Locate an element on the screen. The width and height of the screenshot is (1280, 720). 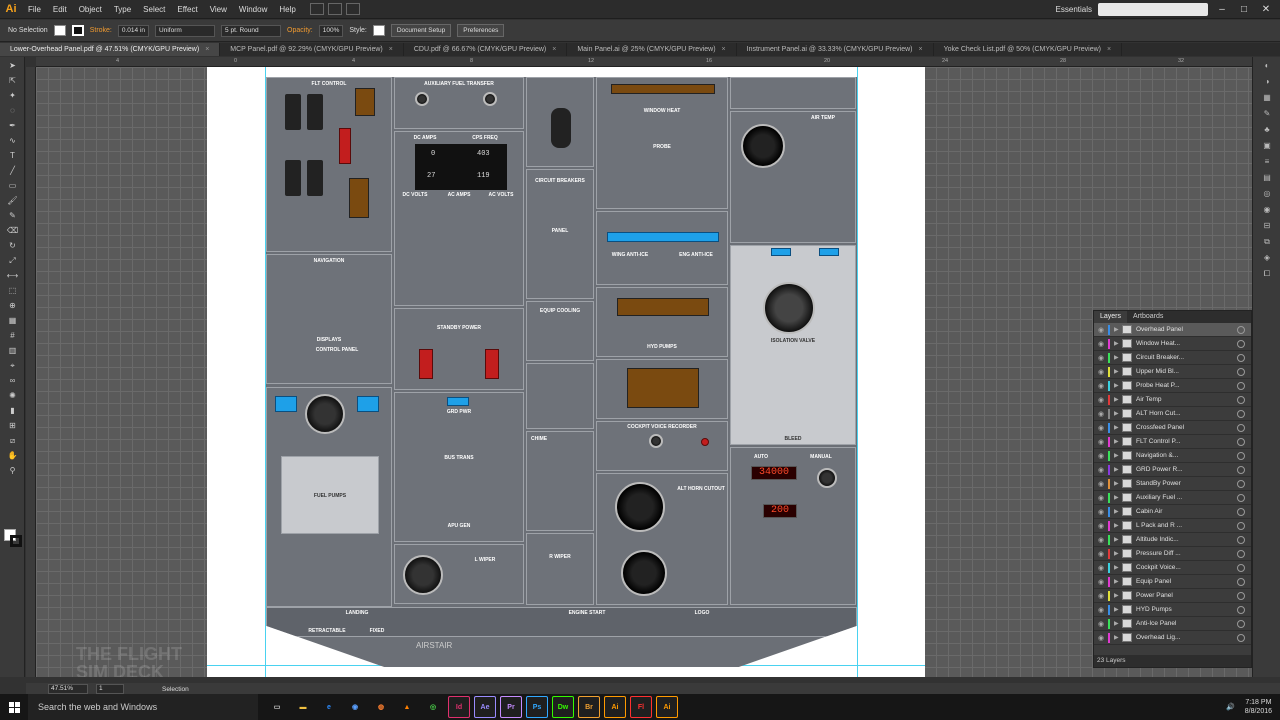
volume-icon: 🔊 is located at coordinates (1230, 707).